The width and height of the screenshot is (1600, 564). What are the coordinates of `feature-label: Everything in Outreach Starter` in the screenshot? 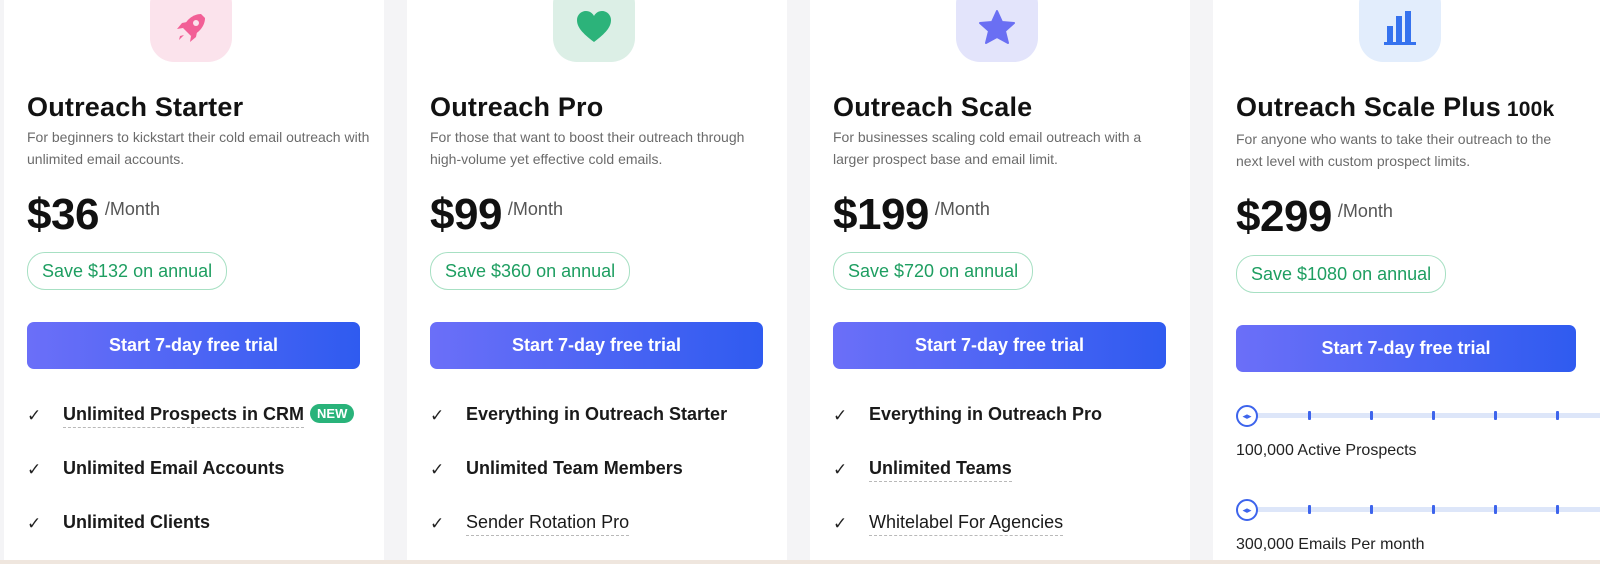 It's located at (597, 414).